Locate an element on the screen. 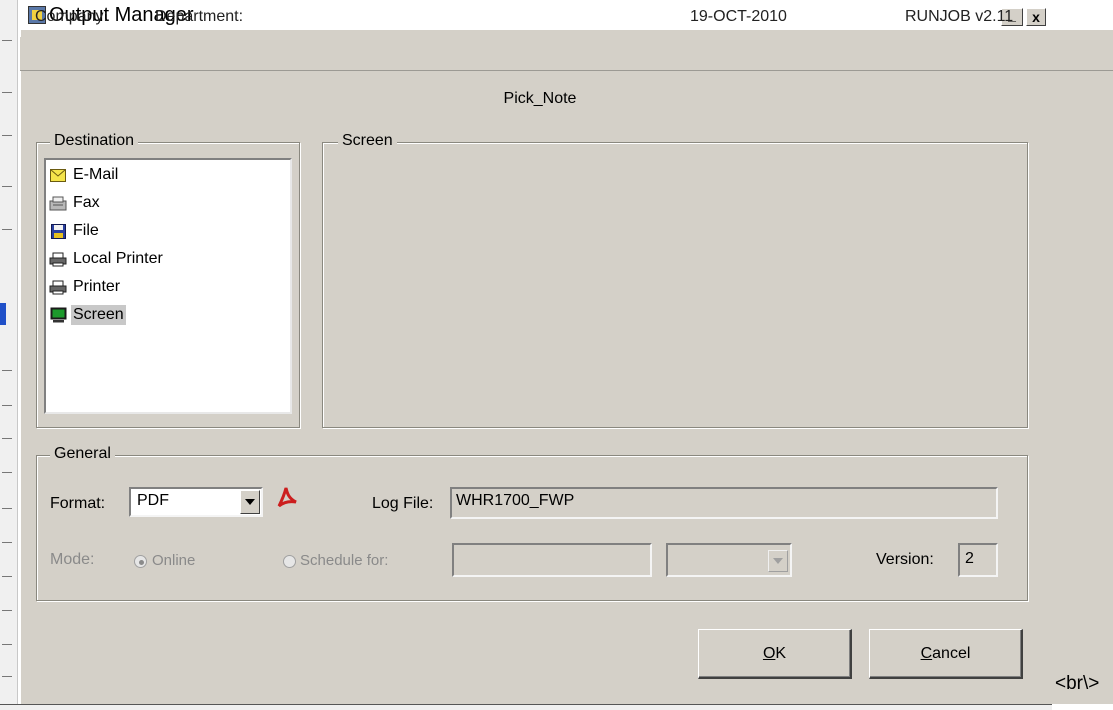 The image size is (1113, 710). app-version-text: RUNJOB v2.11 is located at coordinates (959, 16).